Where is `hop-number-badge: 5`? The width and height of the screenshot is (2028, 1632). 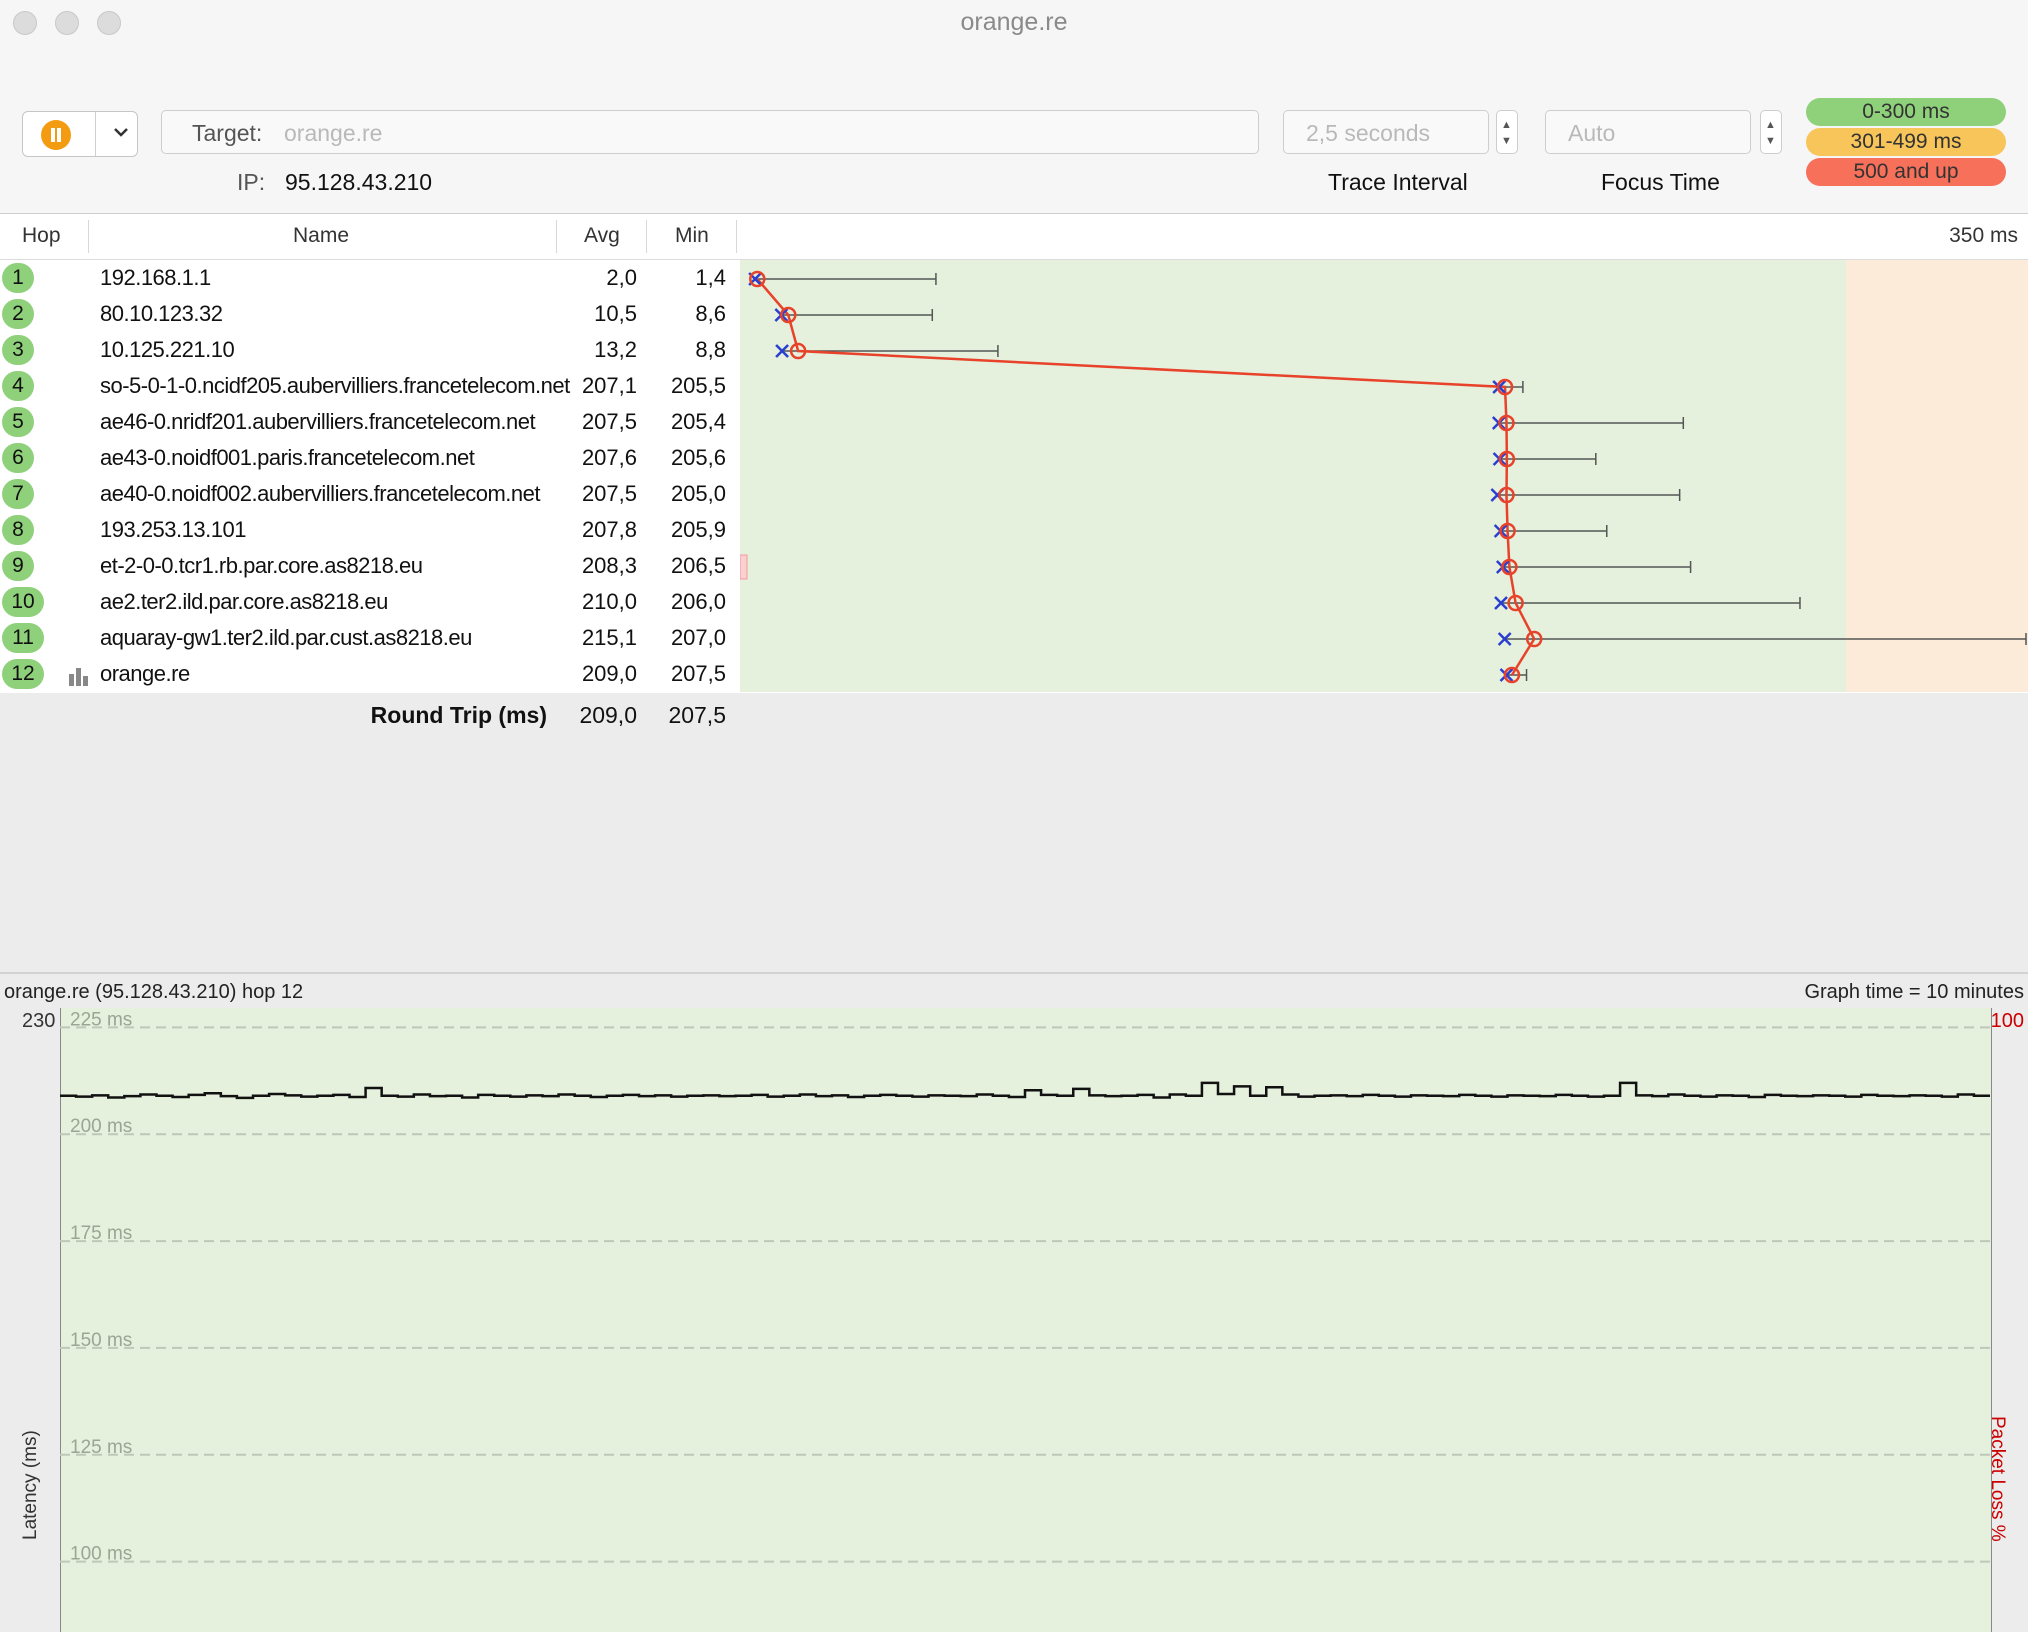
hop-number-badge: 5 is located at coordinates (18, 422).